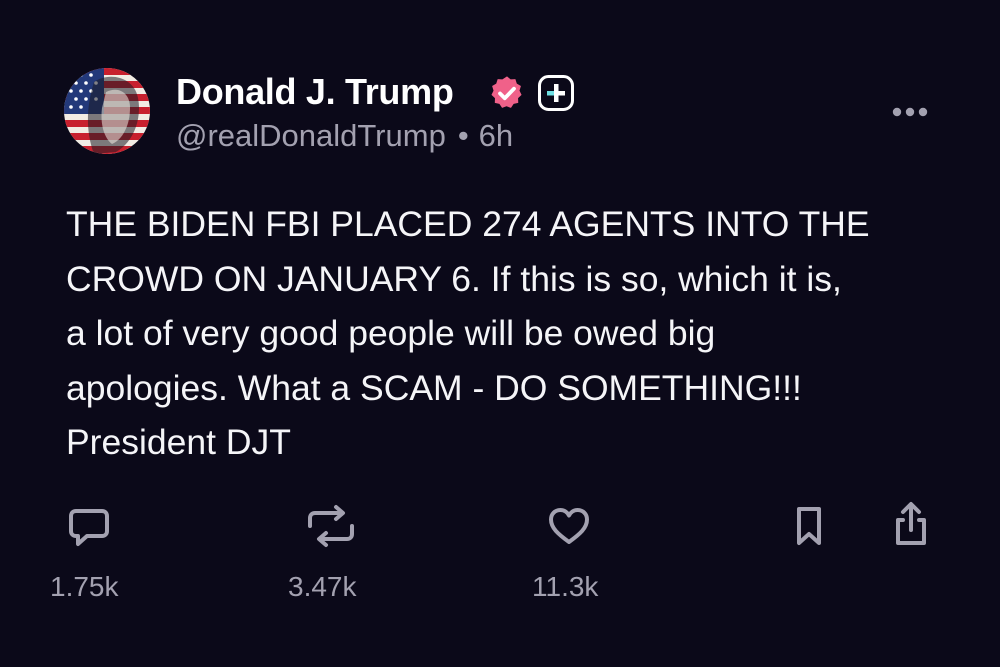 This screenshot has height=667, width=1000. Describe the element at coordinates (507, 93) in the screenshot. I see `verified-badge-icon` at that location.